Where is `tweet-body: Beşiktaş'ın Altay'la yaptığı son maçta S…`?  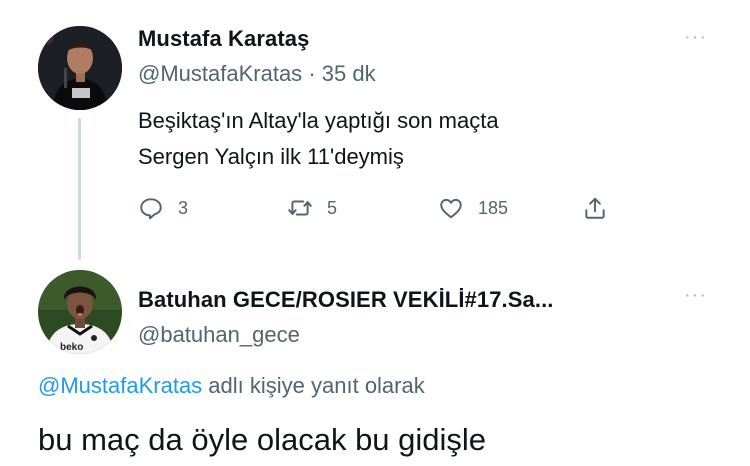
tweet-body: Beşiktaş'ın Altay'la yaptığı son maçta S… is located at coordinates (318, 139).